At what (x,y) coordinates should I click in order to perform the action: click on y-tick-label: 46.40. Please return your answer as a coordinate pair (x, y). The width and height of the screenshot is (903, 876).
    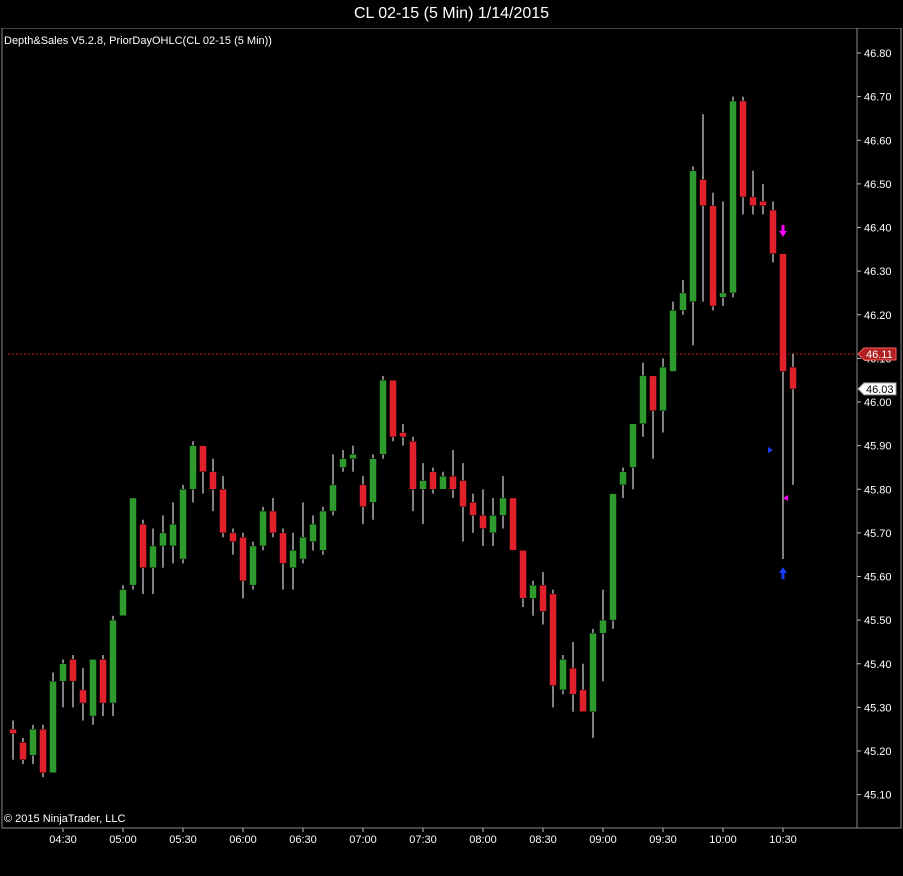
    Looking at the image, I should click on (878, 229).